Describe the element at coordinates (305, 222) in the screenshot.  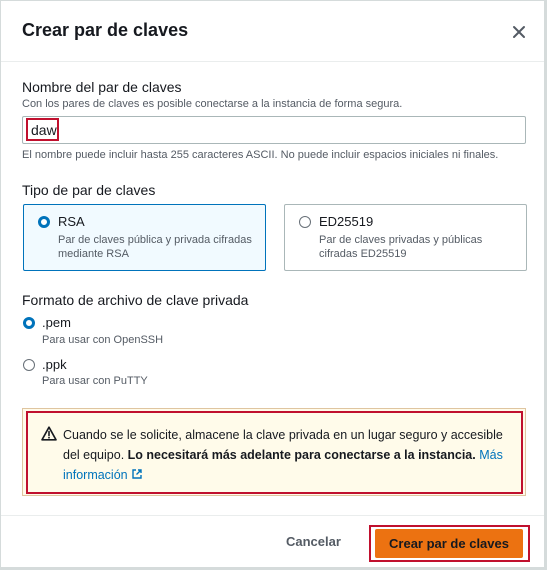
I see `ed25519-radio` at that location.